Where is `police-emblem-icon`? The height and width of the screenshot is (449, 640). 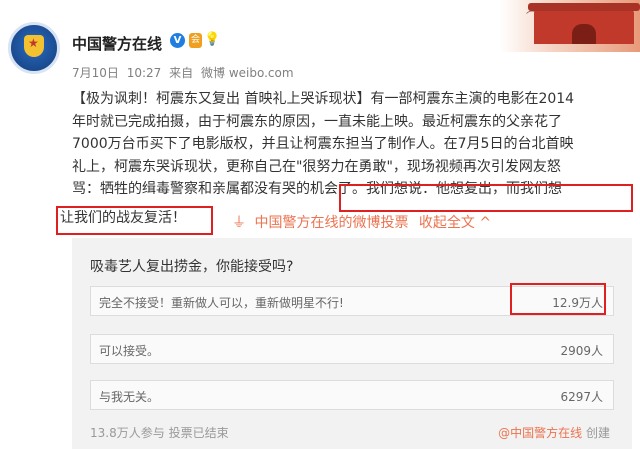
police-emblem-icon is located at coordinates (34, 46).